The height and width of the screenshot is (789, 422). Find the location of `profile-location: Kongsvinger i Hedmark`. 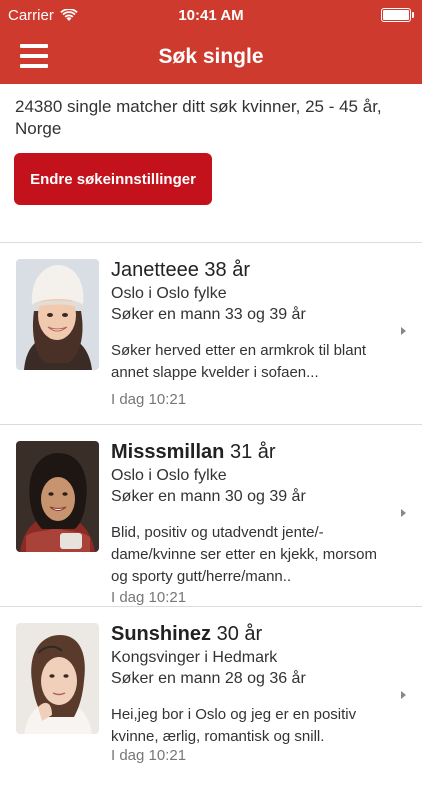

profile-location: Kongsvinger i Hedmark is located at coordinates (194, 657).